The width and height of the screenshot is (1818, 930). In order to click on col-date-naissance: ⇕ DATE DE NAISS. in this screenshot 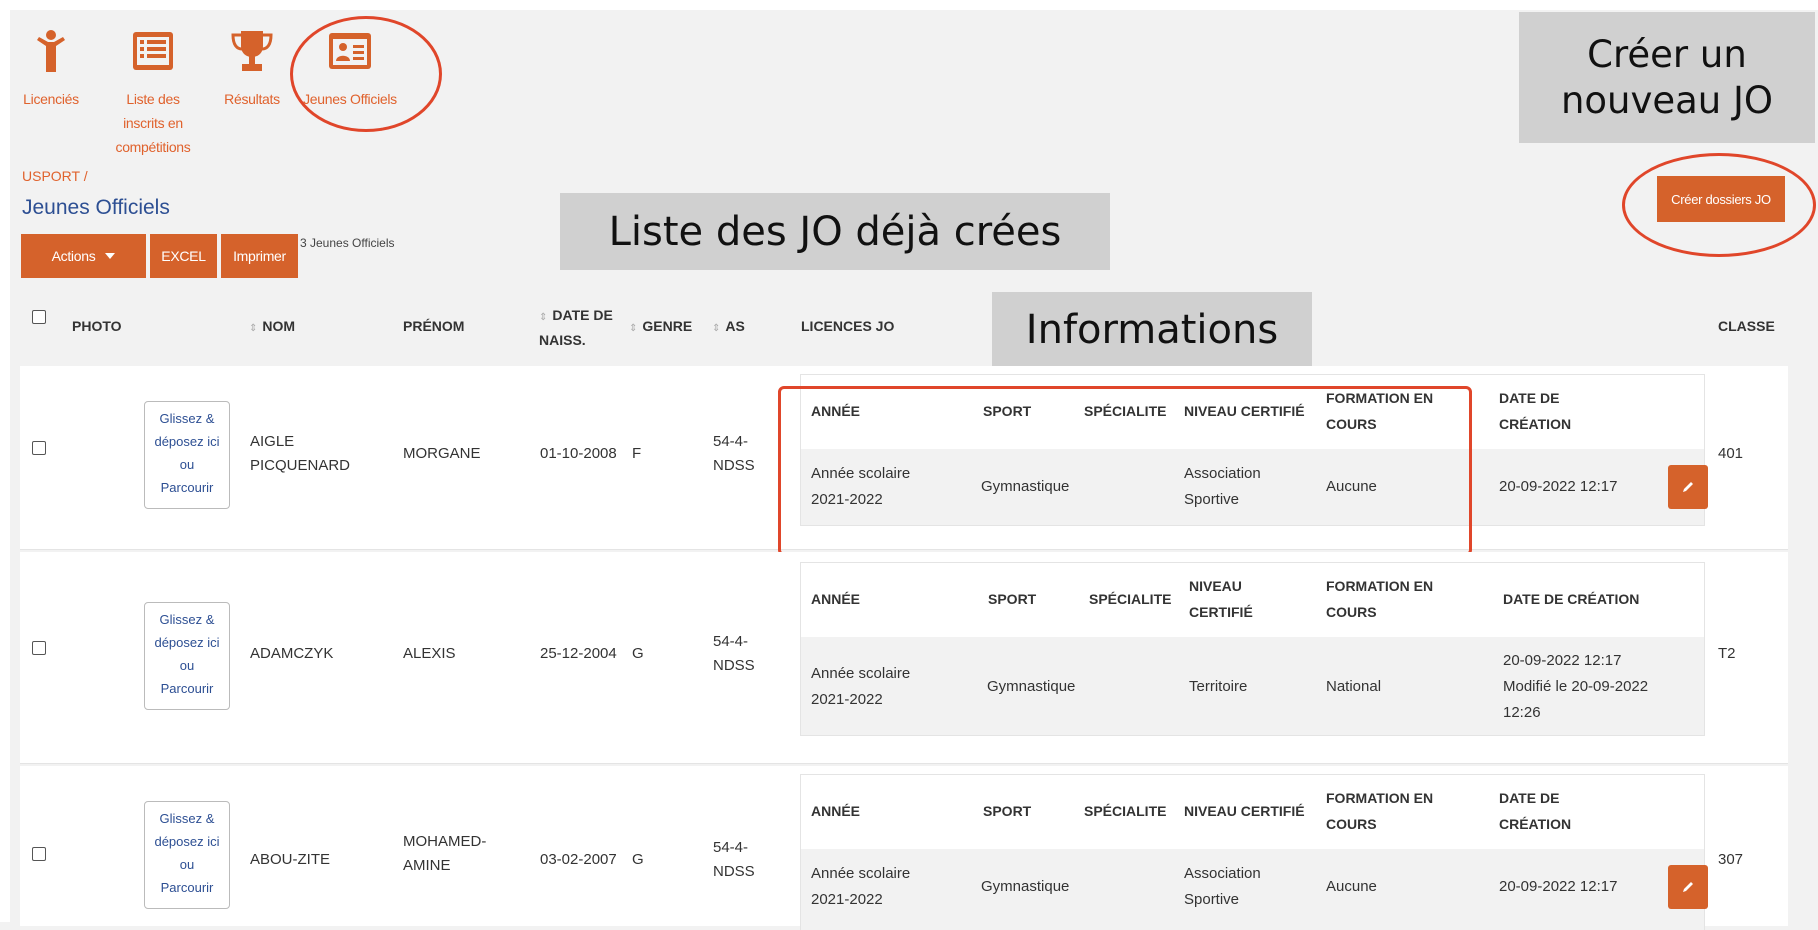, I will do `click(589, 327)`.